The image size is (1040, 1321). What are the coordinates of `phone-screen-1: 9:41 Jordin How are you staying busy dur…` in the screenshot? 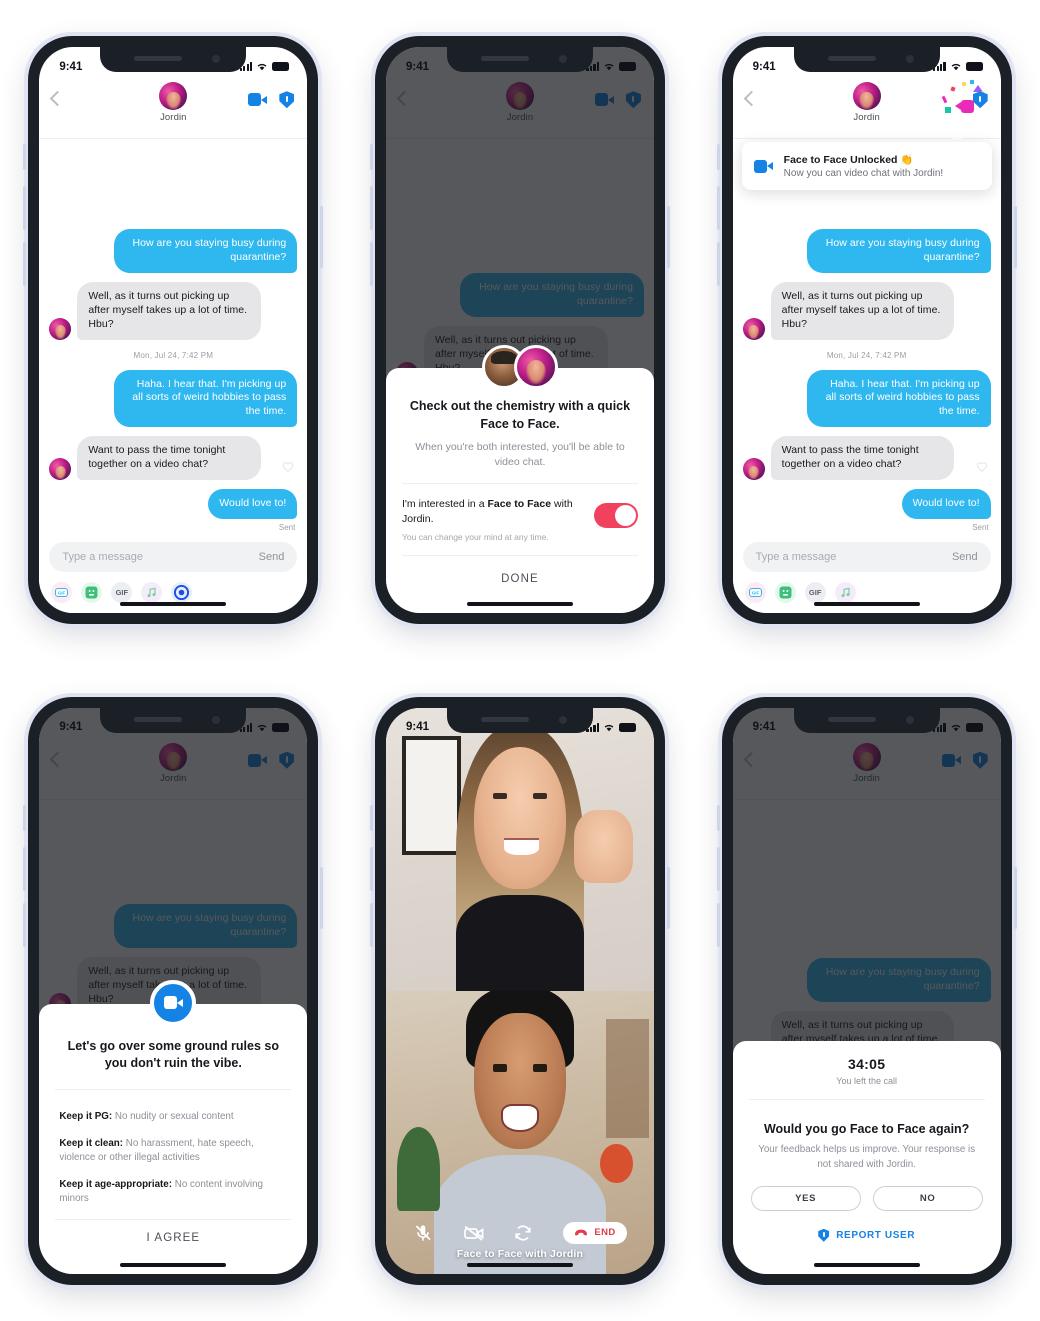 It's located at (173, 330).